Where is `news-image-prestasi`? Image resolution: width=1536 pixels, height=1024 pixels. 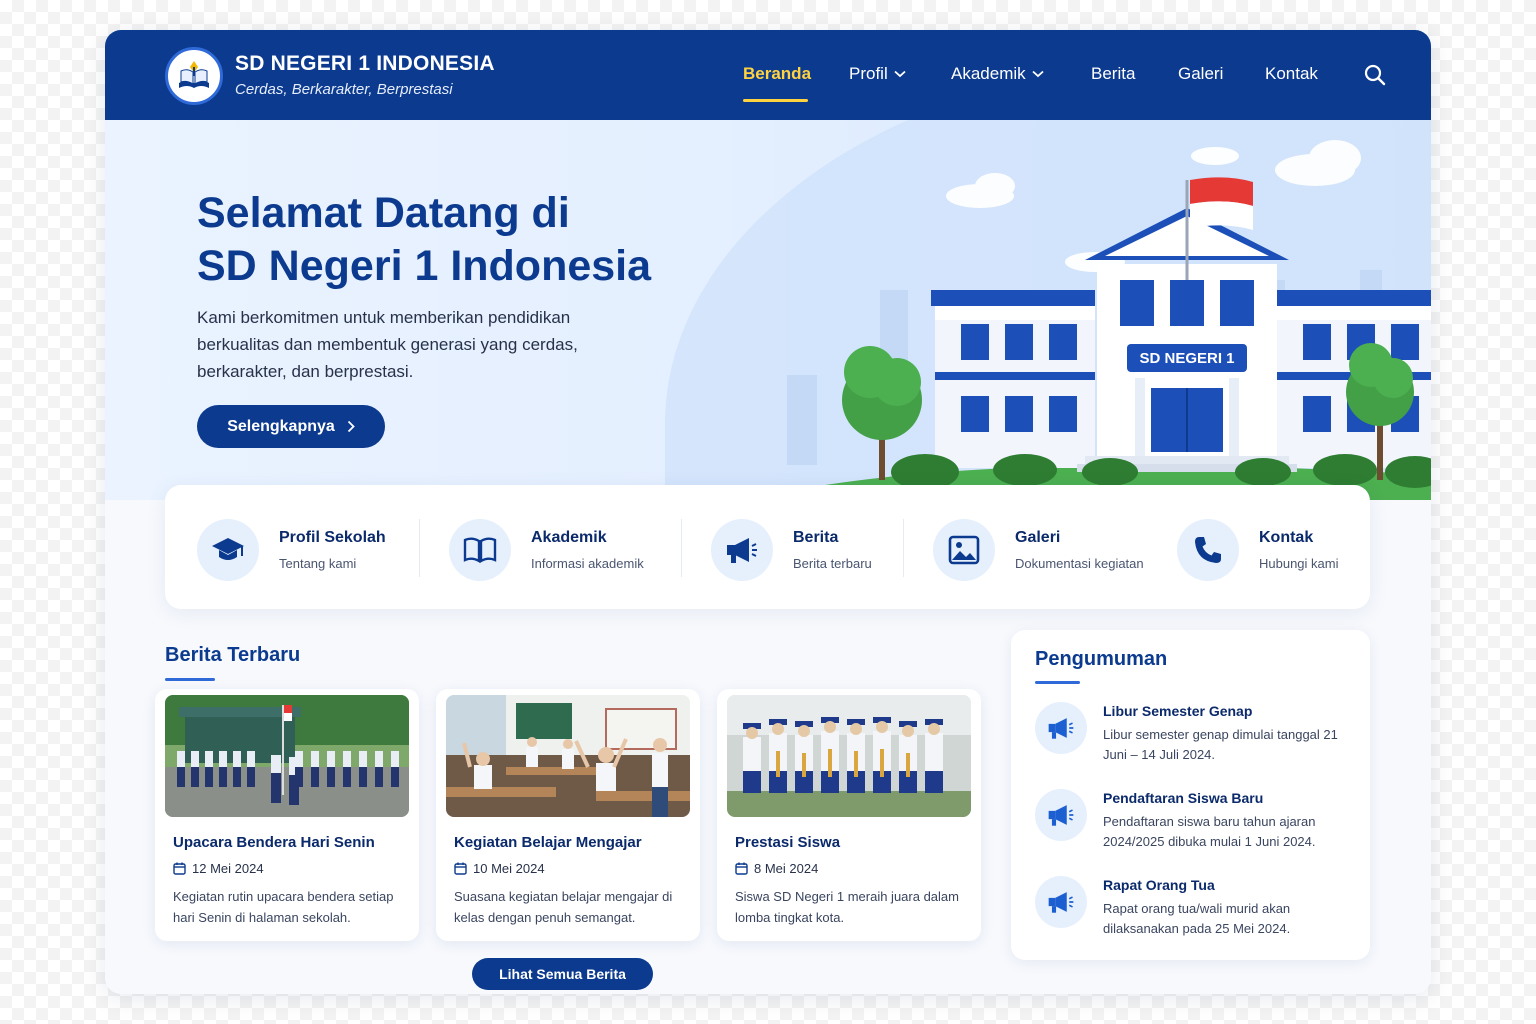
news-image-prestasi is located at coordinates (849, 756).